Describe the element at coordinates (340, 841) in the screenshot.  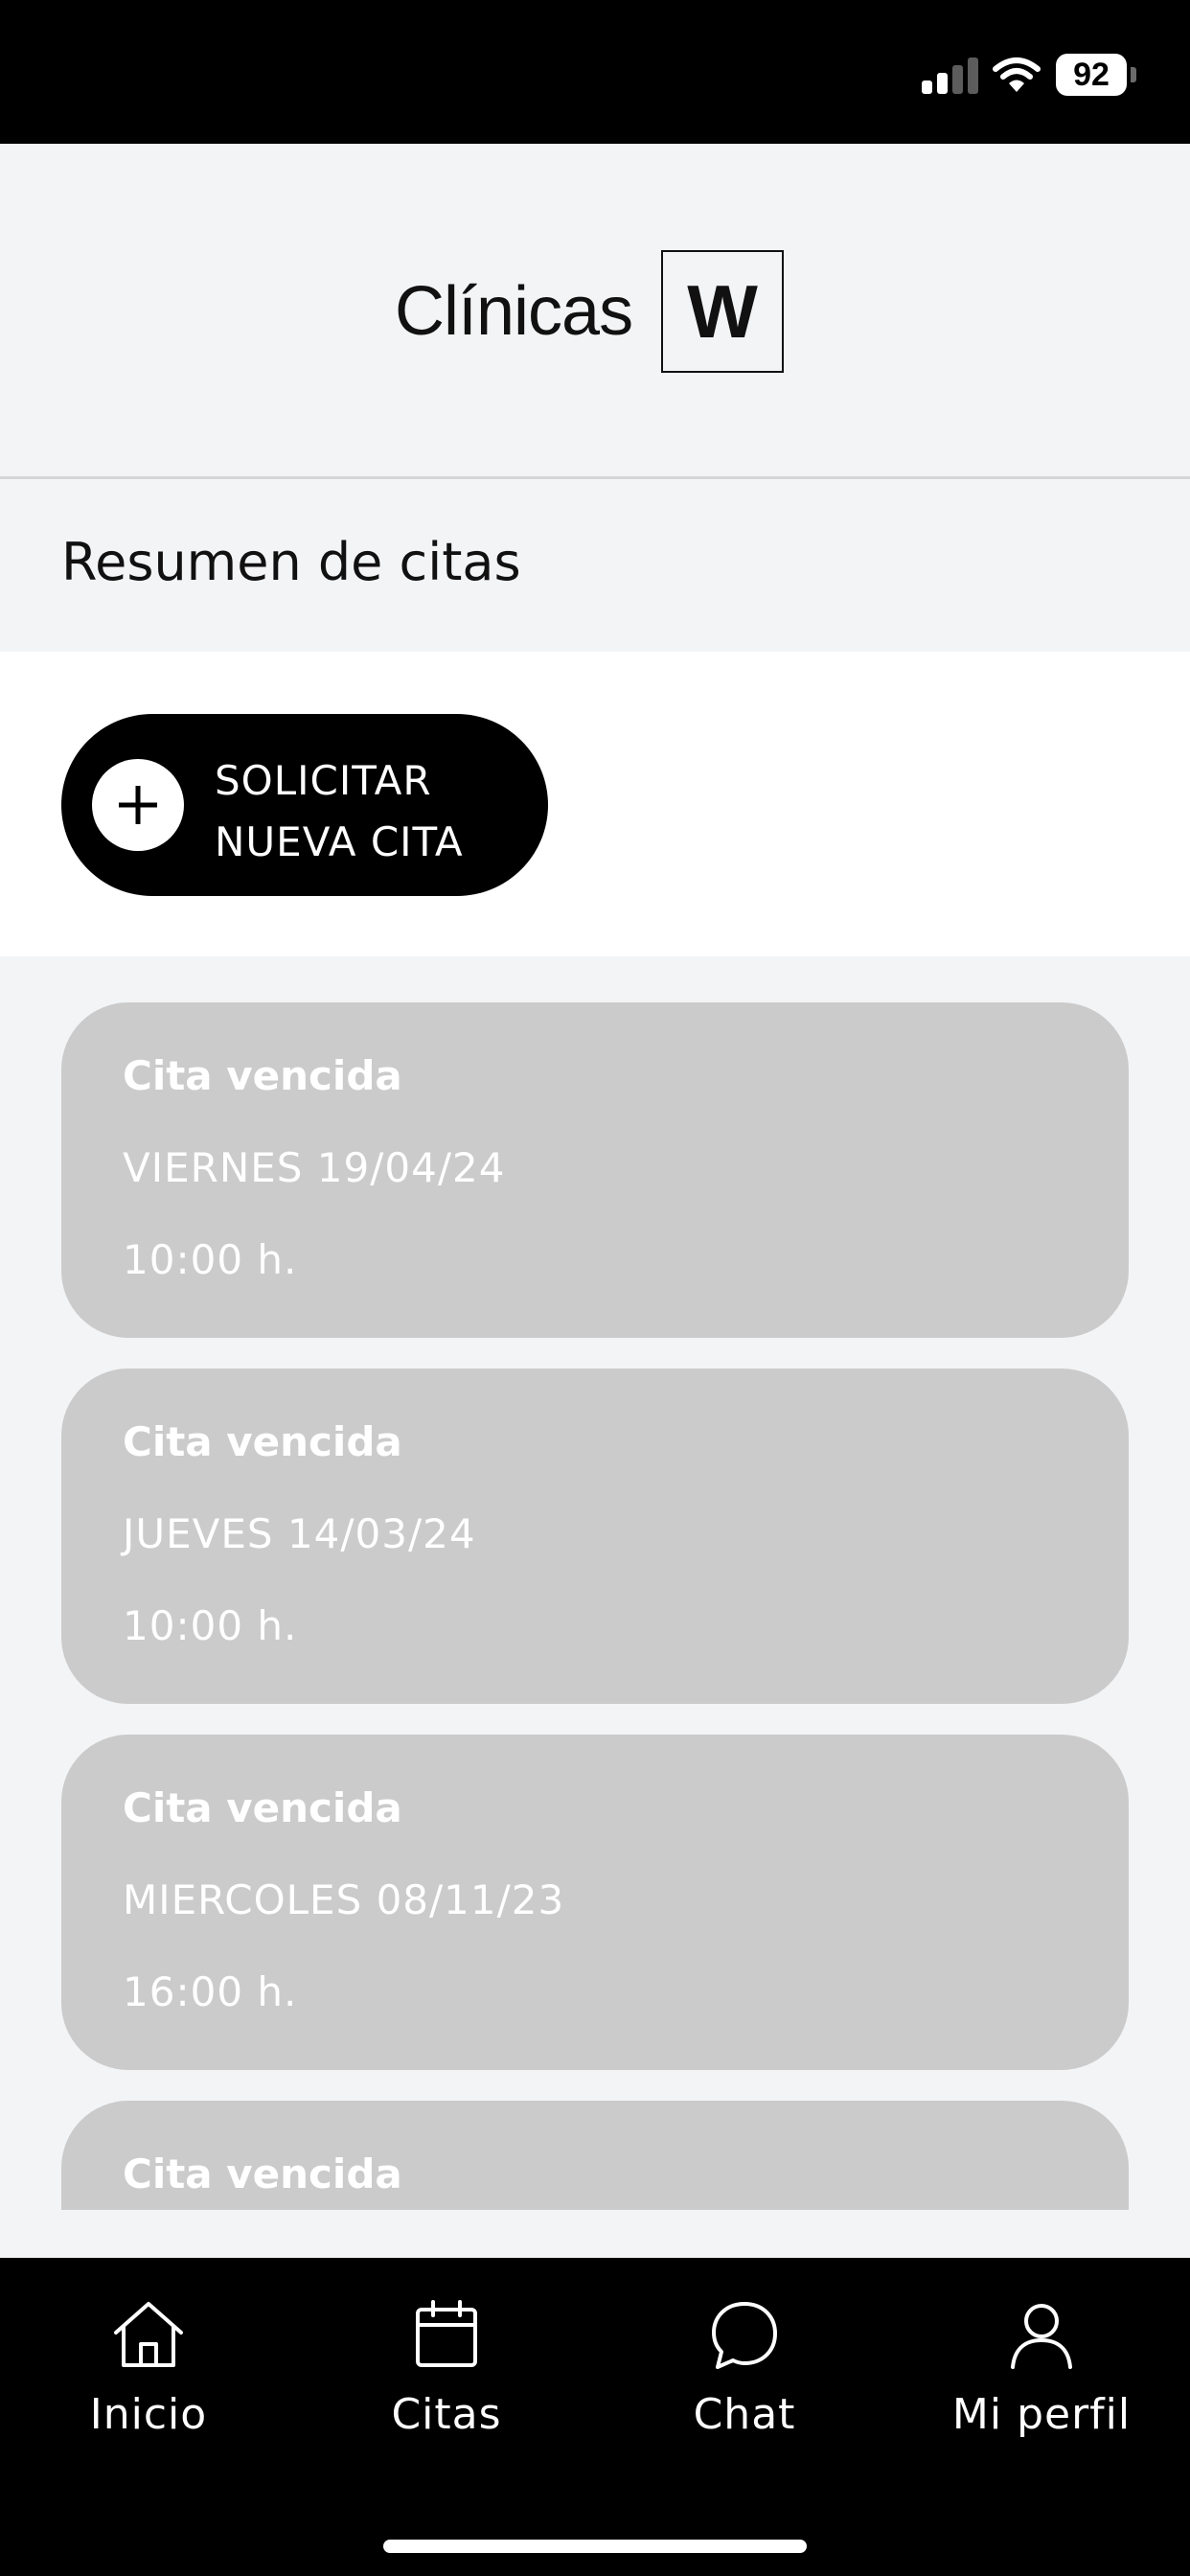
I see `new-appointment-label-line2: NUEVA CITA` at that location.